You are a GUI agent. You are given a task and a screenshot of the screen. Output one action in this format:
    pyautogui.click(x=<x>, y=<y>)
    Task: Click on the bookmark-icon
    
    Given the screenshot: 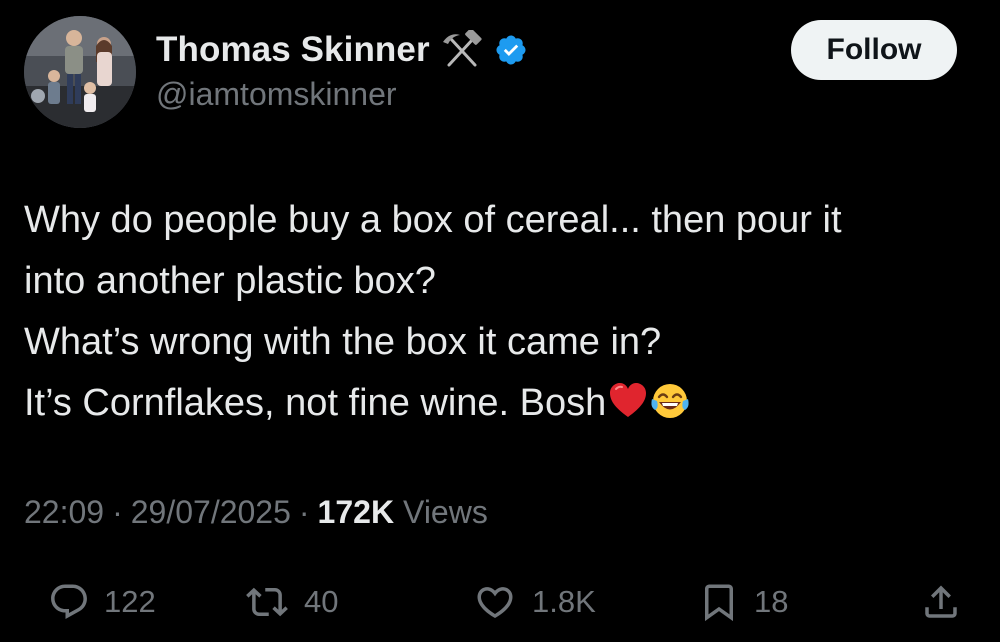 What is the action you would take?
    pyautogui.click(x=719, y=603)
    